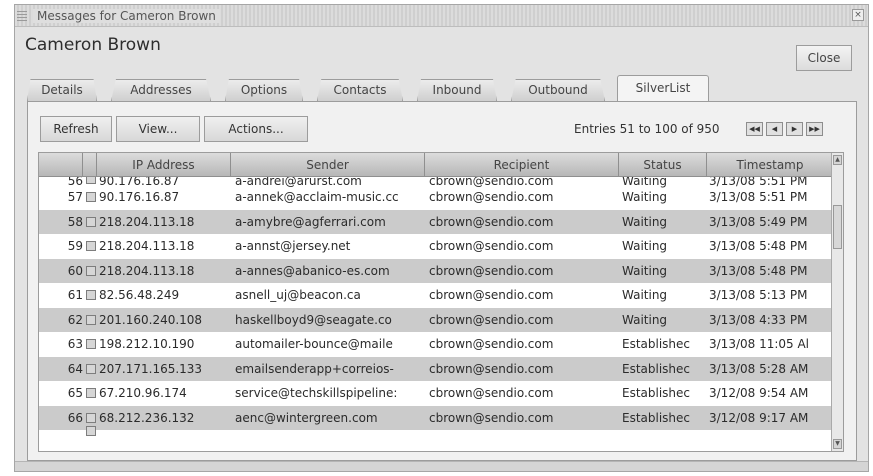 This screenshot has width=873, height=476. I want to click on tab-inbound: Inbound, so click(457, 90).